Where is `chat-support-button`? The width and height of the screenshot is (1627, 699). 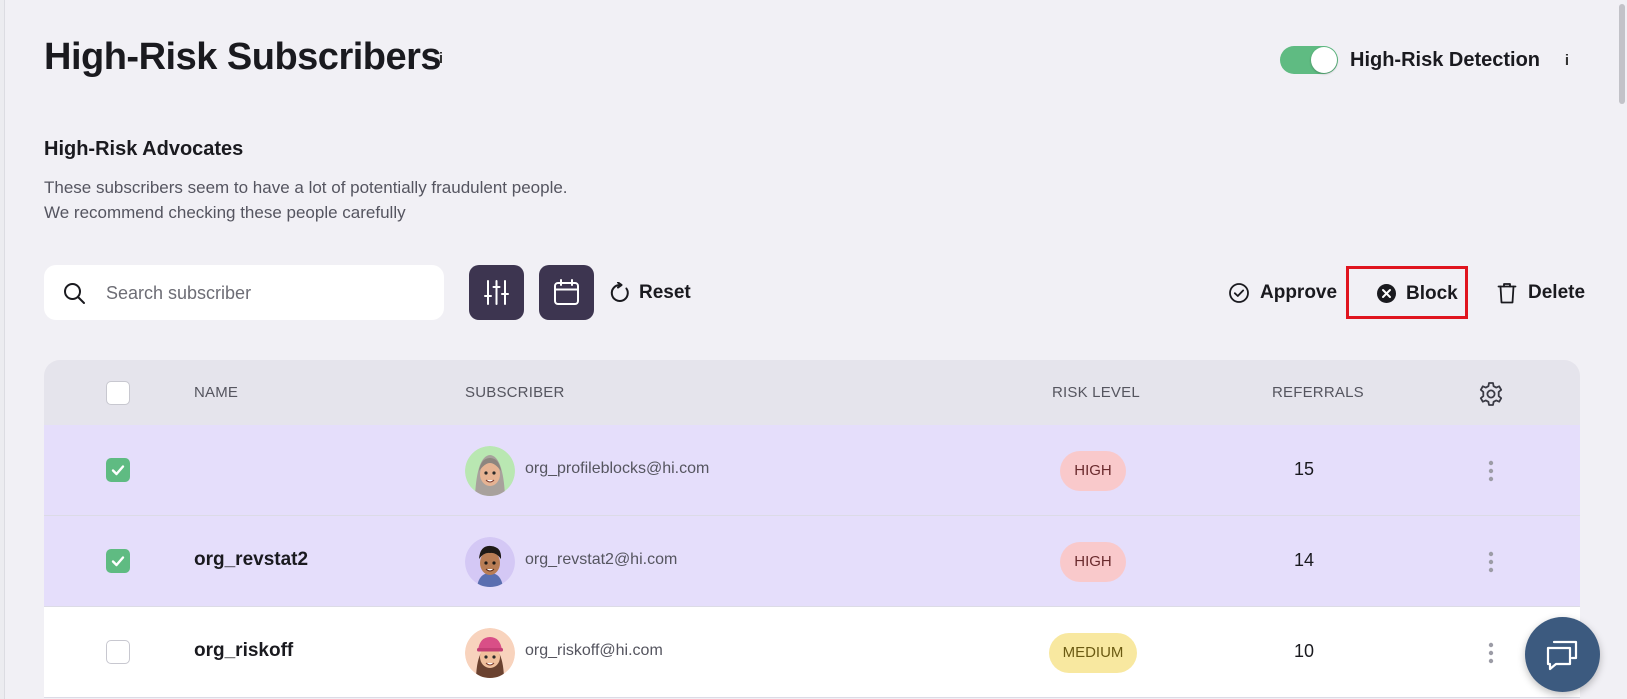 chat-support-button is located at coordinates (1562, 654).